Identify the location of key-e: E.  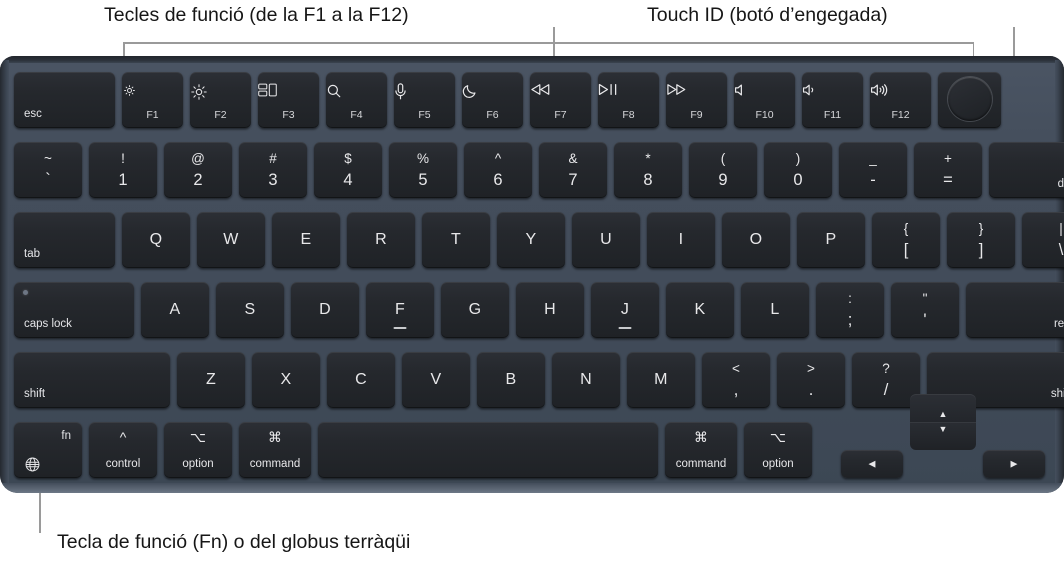
(306, 240).